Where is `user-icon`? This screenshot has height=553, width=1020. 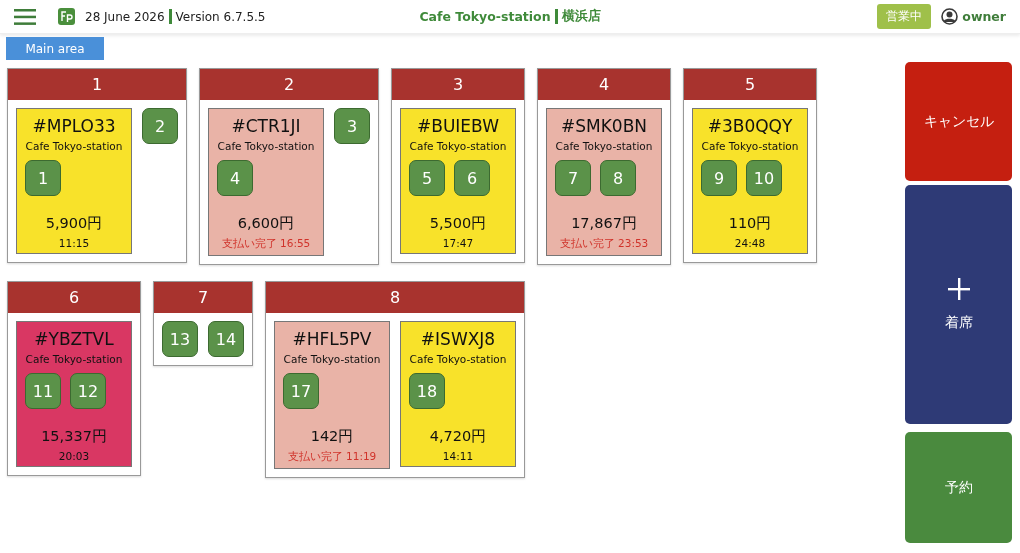 user-icon is located at coordinates (950, 16).